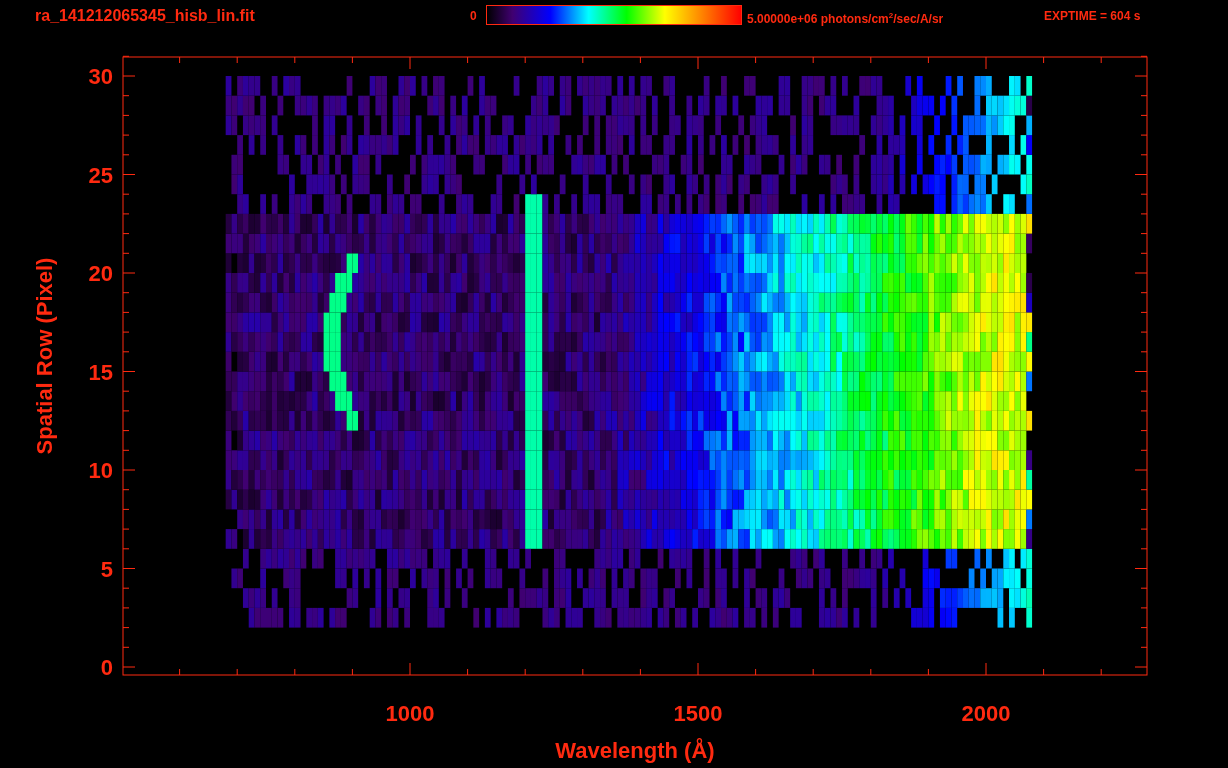  What do you see at coordinates (106, 667) in the screenshot?
I see `y-tick-label: 0` at bounding box center [106, 667].